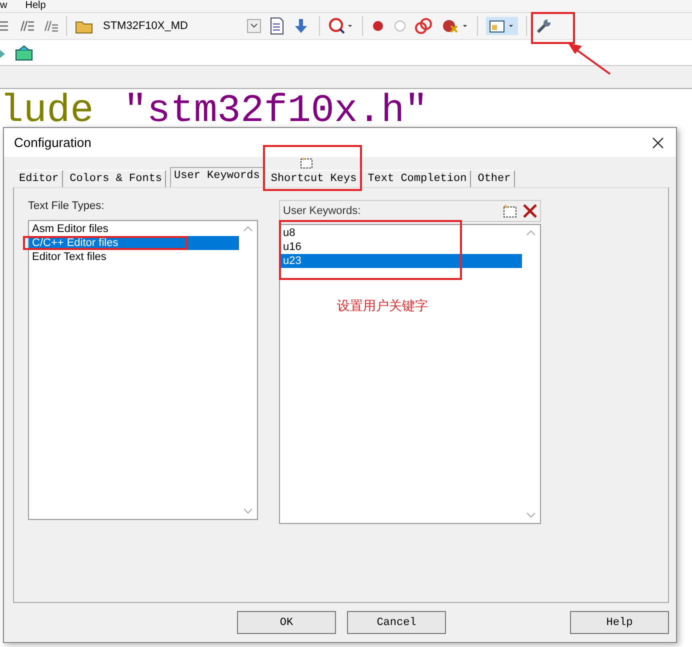 The width and height of the screenshot is (692, 647). I want to click on menu-item: Help, so click(35, 6).